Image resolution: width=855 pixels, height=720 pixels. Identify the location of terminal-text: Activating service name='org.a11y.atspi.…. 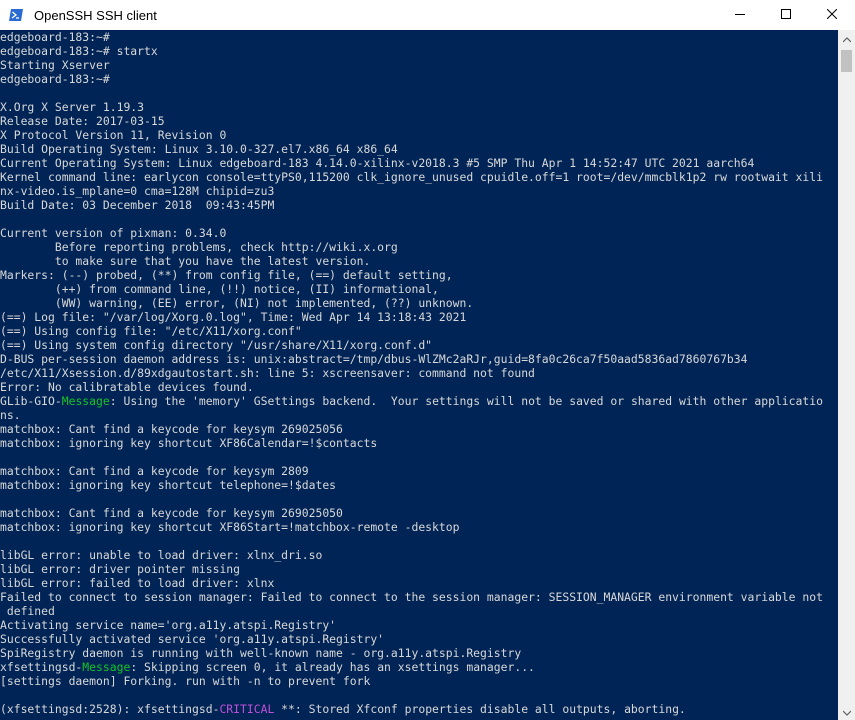
(168, 625).